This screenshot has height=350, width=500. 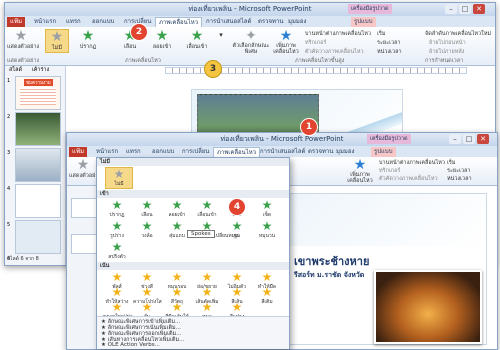 I want to click on front-tab-insert: แทรก, so click(x=133, y=152).